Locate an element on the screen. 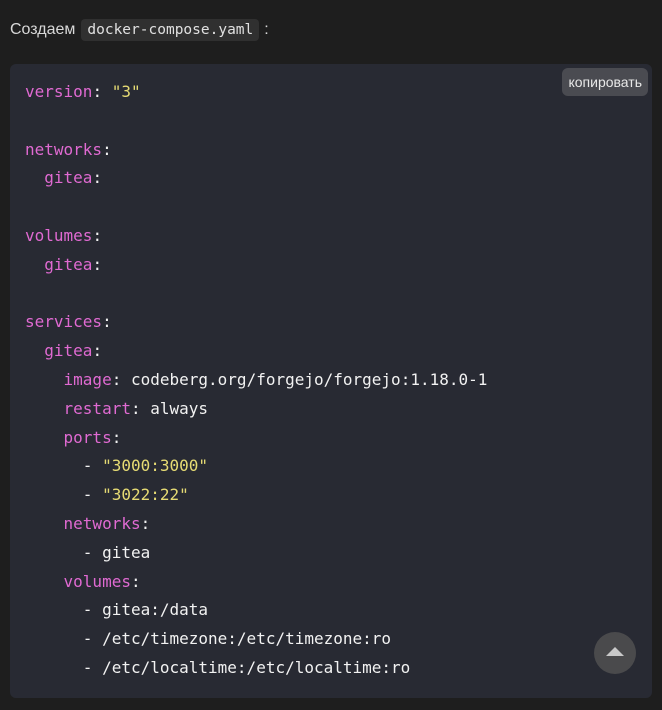 The height and width of the screenshot is (710, 662). yaml-key: ports is located at coordinates (87, 437).